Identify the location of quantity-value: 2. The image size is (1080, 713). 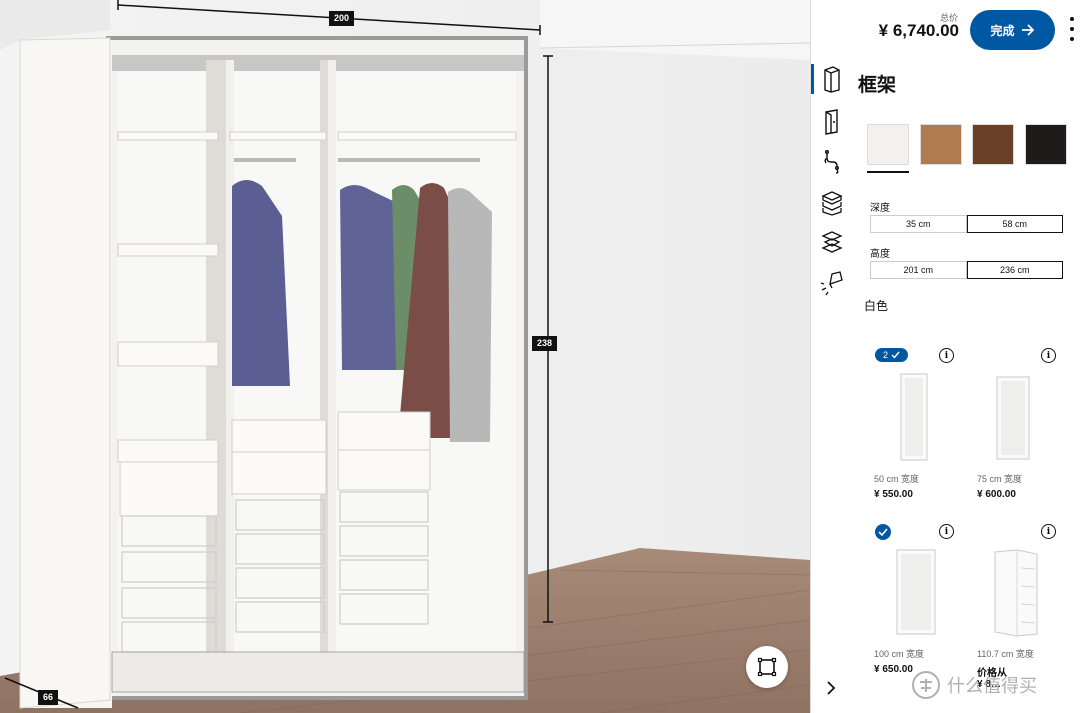
(885, 355).